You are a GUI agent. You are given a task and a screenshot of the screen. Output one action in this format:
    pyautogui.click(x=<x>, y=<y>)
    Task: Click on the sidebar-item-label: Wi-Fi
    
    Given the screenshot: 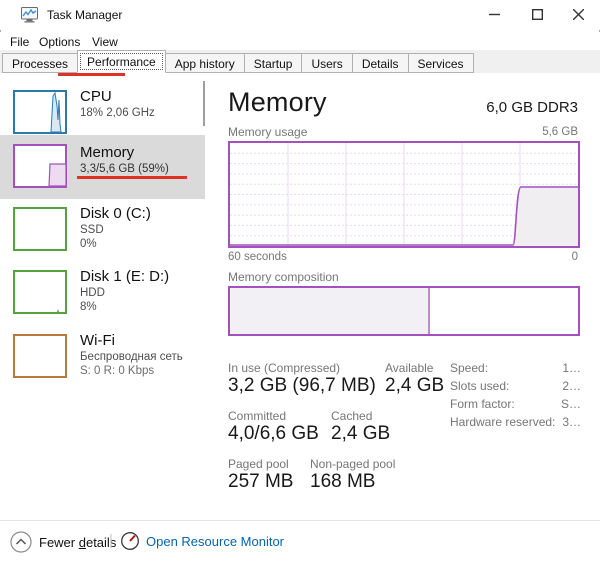 What is the action you would take?
    pyautogui.click(x=97, y=340)
    